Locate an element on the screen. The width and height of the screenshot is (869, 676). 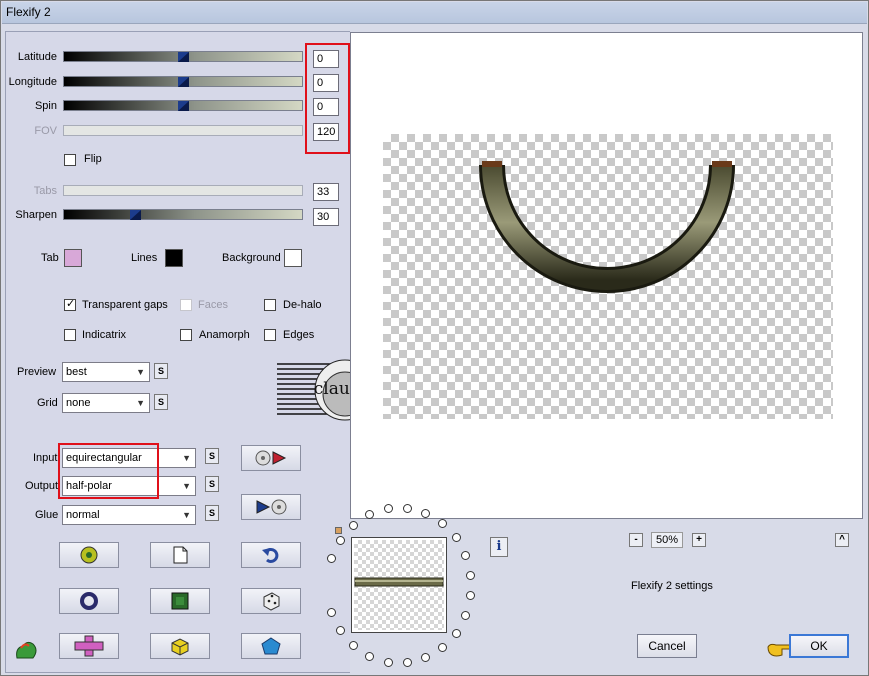
tabs-value: 33 is located at coordinates (326, 192).